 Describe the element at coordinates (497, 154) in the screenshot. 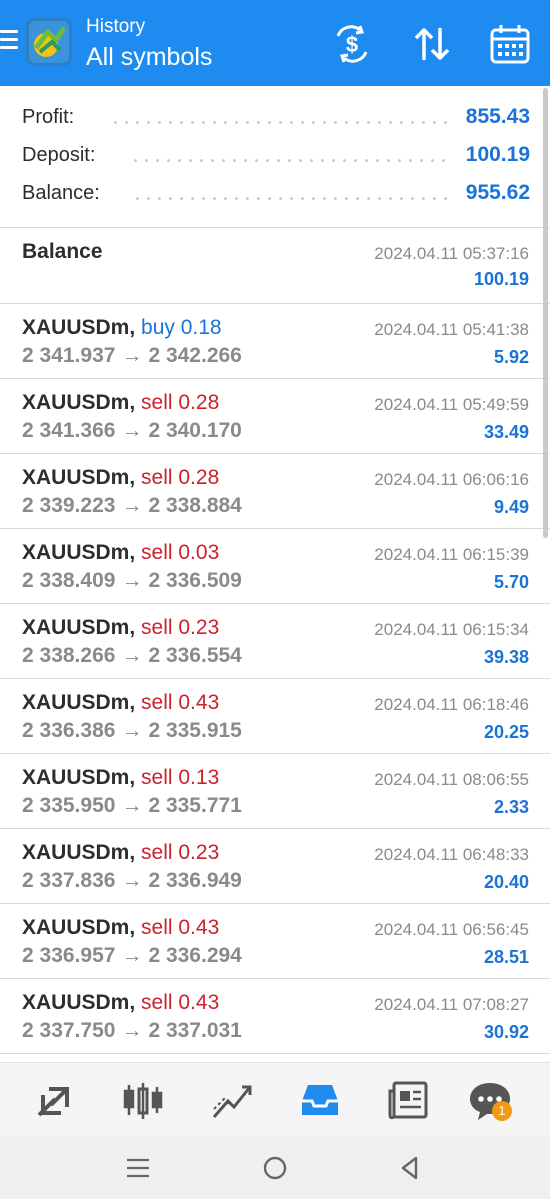

I see `deposit-value: 100.19` at that location.